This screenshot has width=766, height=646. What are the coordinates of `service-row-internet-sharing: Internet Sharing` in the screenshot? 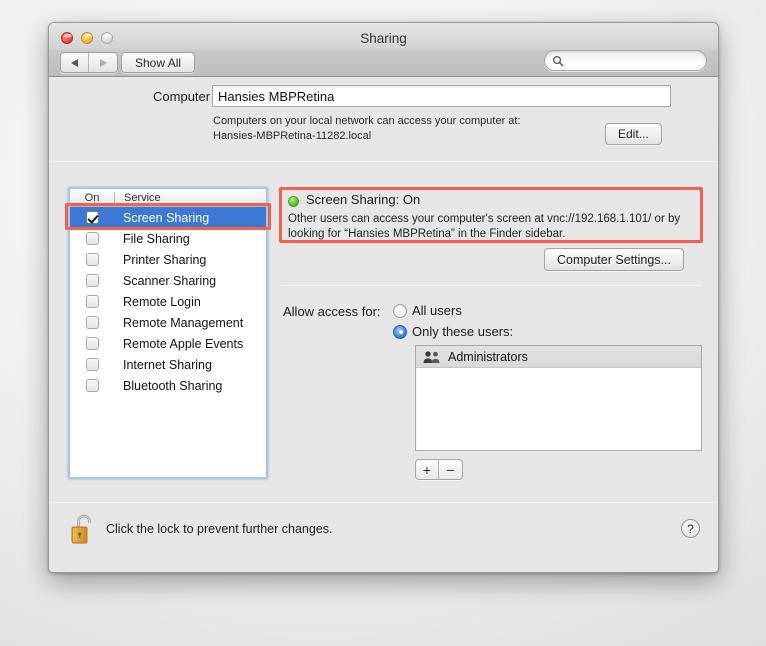 It's located at (168, 364).